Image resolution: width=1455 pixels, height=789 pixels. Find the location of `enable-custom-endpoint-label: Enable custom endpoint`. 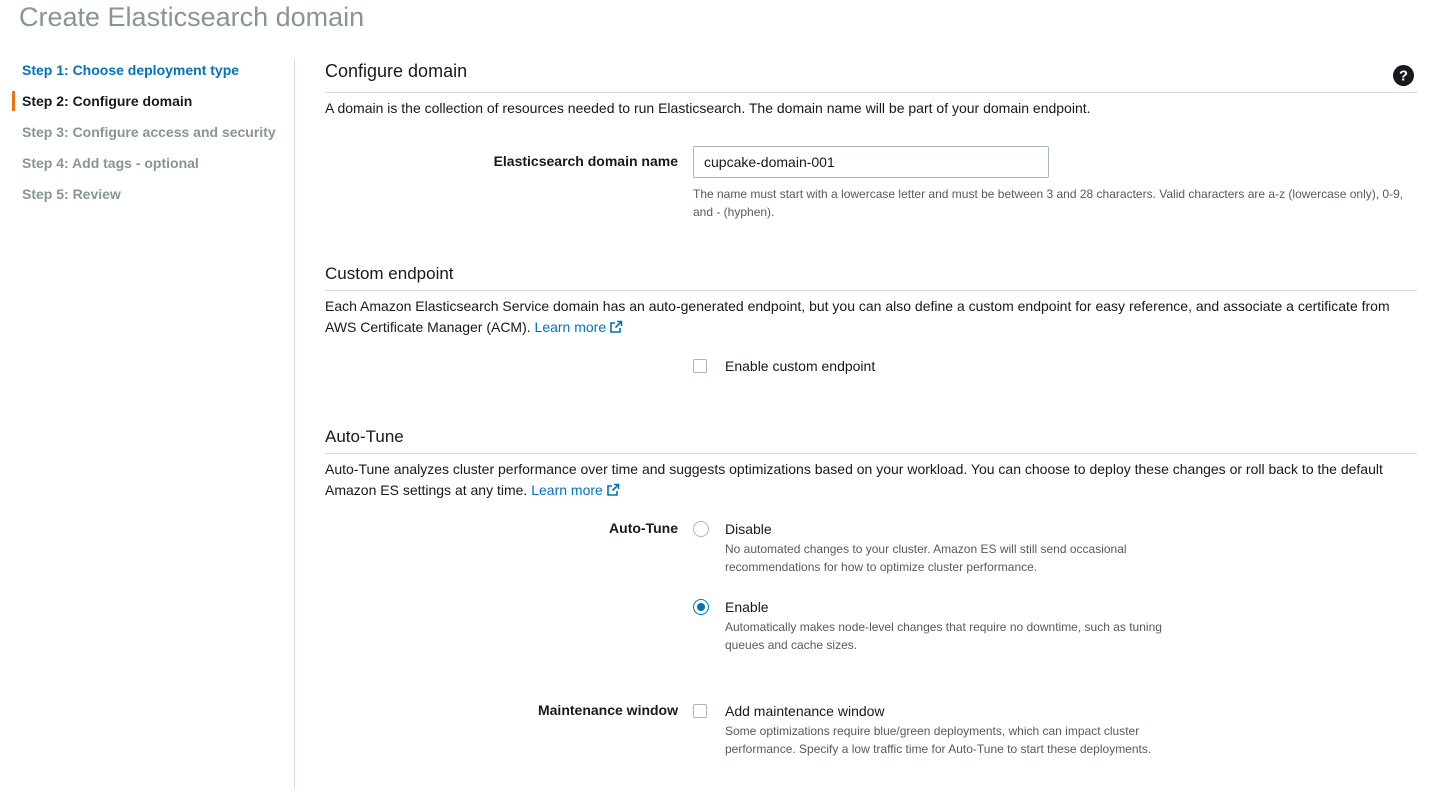

enable-custom-endpoint-label: Enable custom endpoint is located at coordinates (800, 366).